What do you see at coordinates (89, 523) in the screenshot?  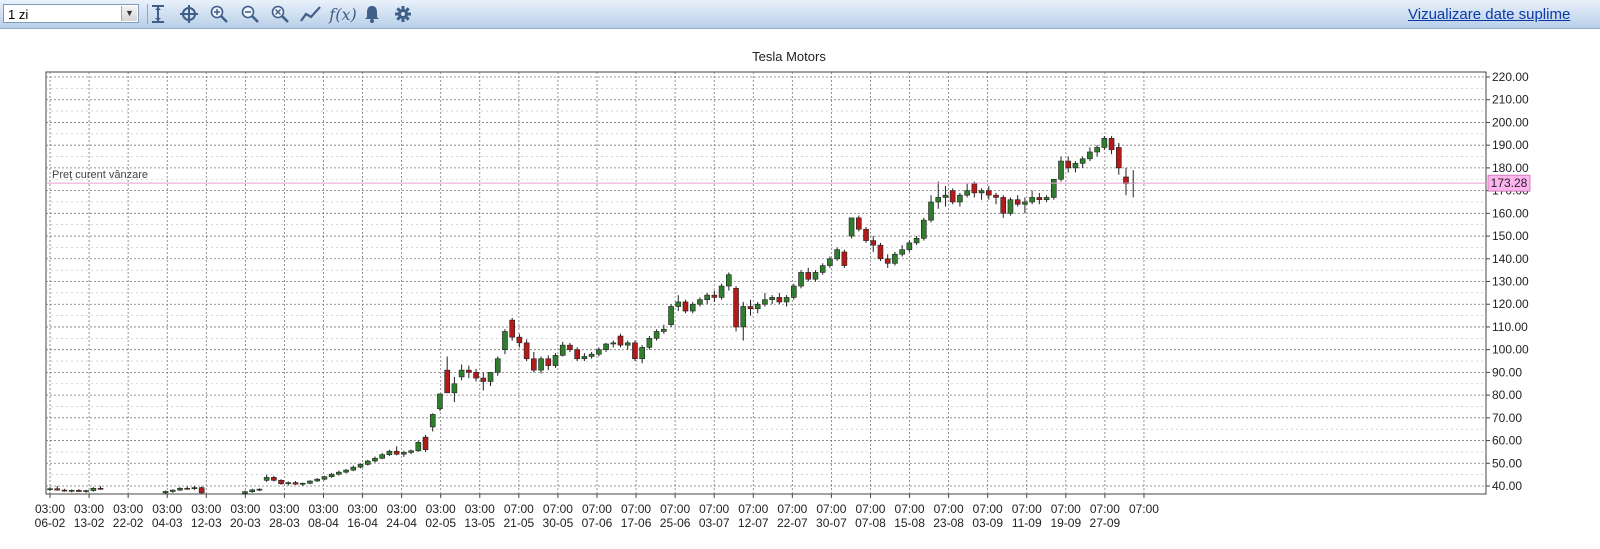 I see `x-tick-date-label: 13-02` at bounding box center [89, 523].